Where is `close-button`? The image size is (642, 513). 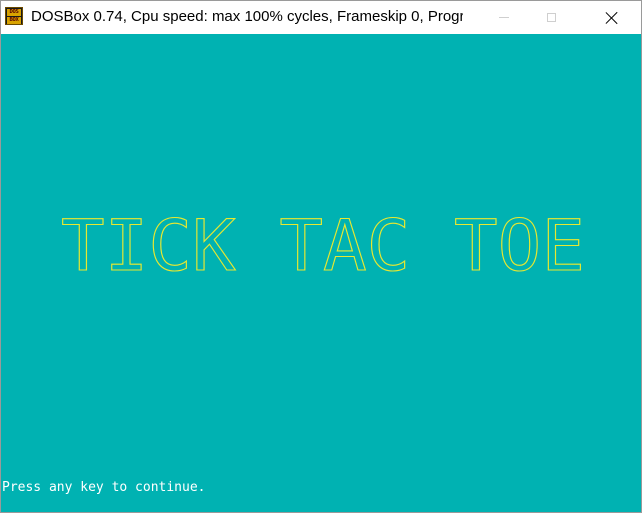 close-button is located at coordinates (612, 17).